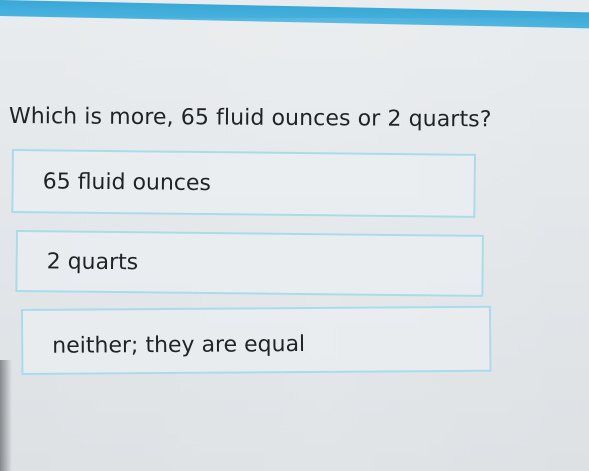 This screenshot has height=471, width=589. What do you see at coordinates (249, 263) in the screenshot?
I see `answer-choice-2-quarts: 2 quarts` at bounding box center [249, 263].